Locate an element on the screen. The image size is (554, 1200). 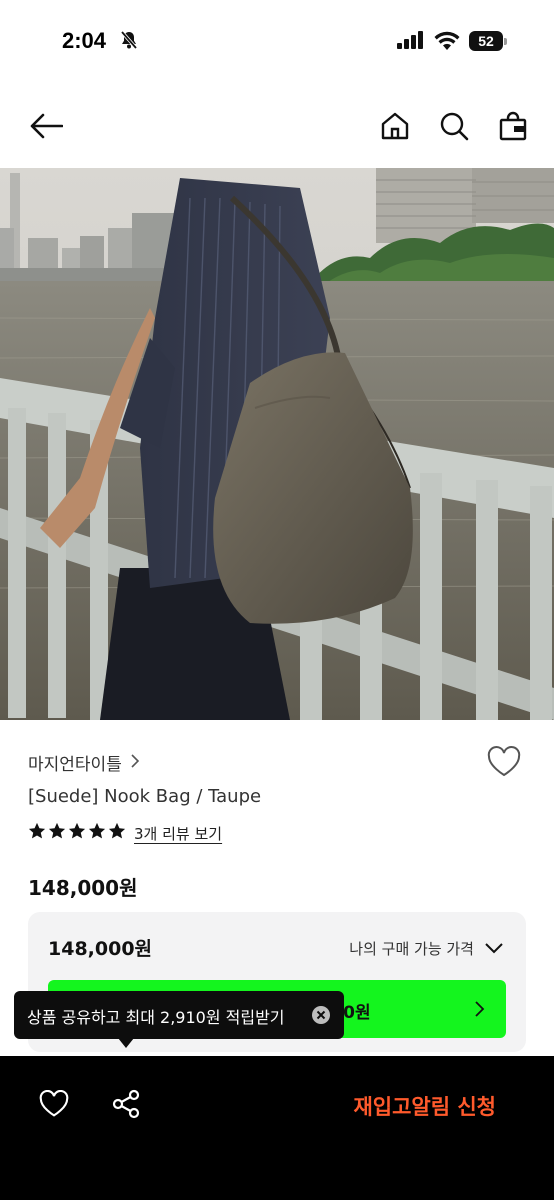
share-button is located at coordinates (126, 1106).